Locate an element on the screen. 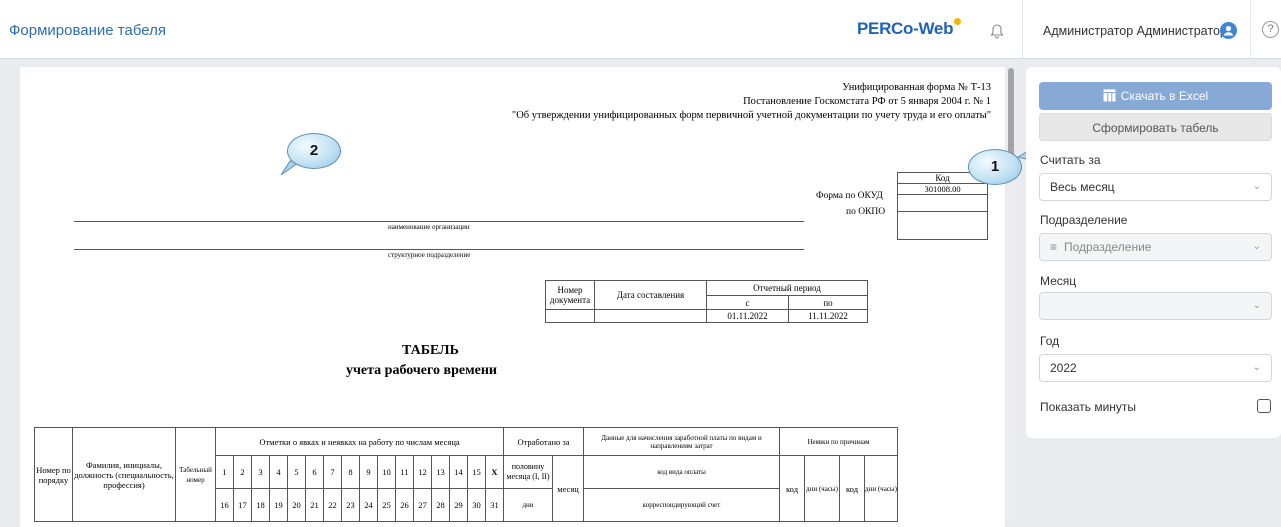 Image resolution: width=1281 pixels, height=527 pixels. download-excel-button: Скачать в Excel is located at coordinates (1155, 96).